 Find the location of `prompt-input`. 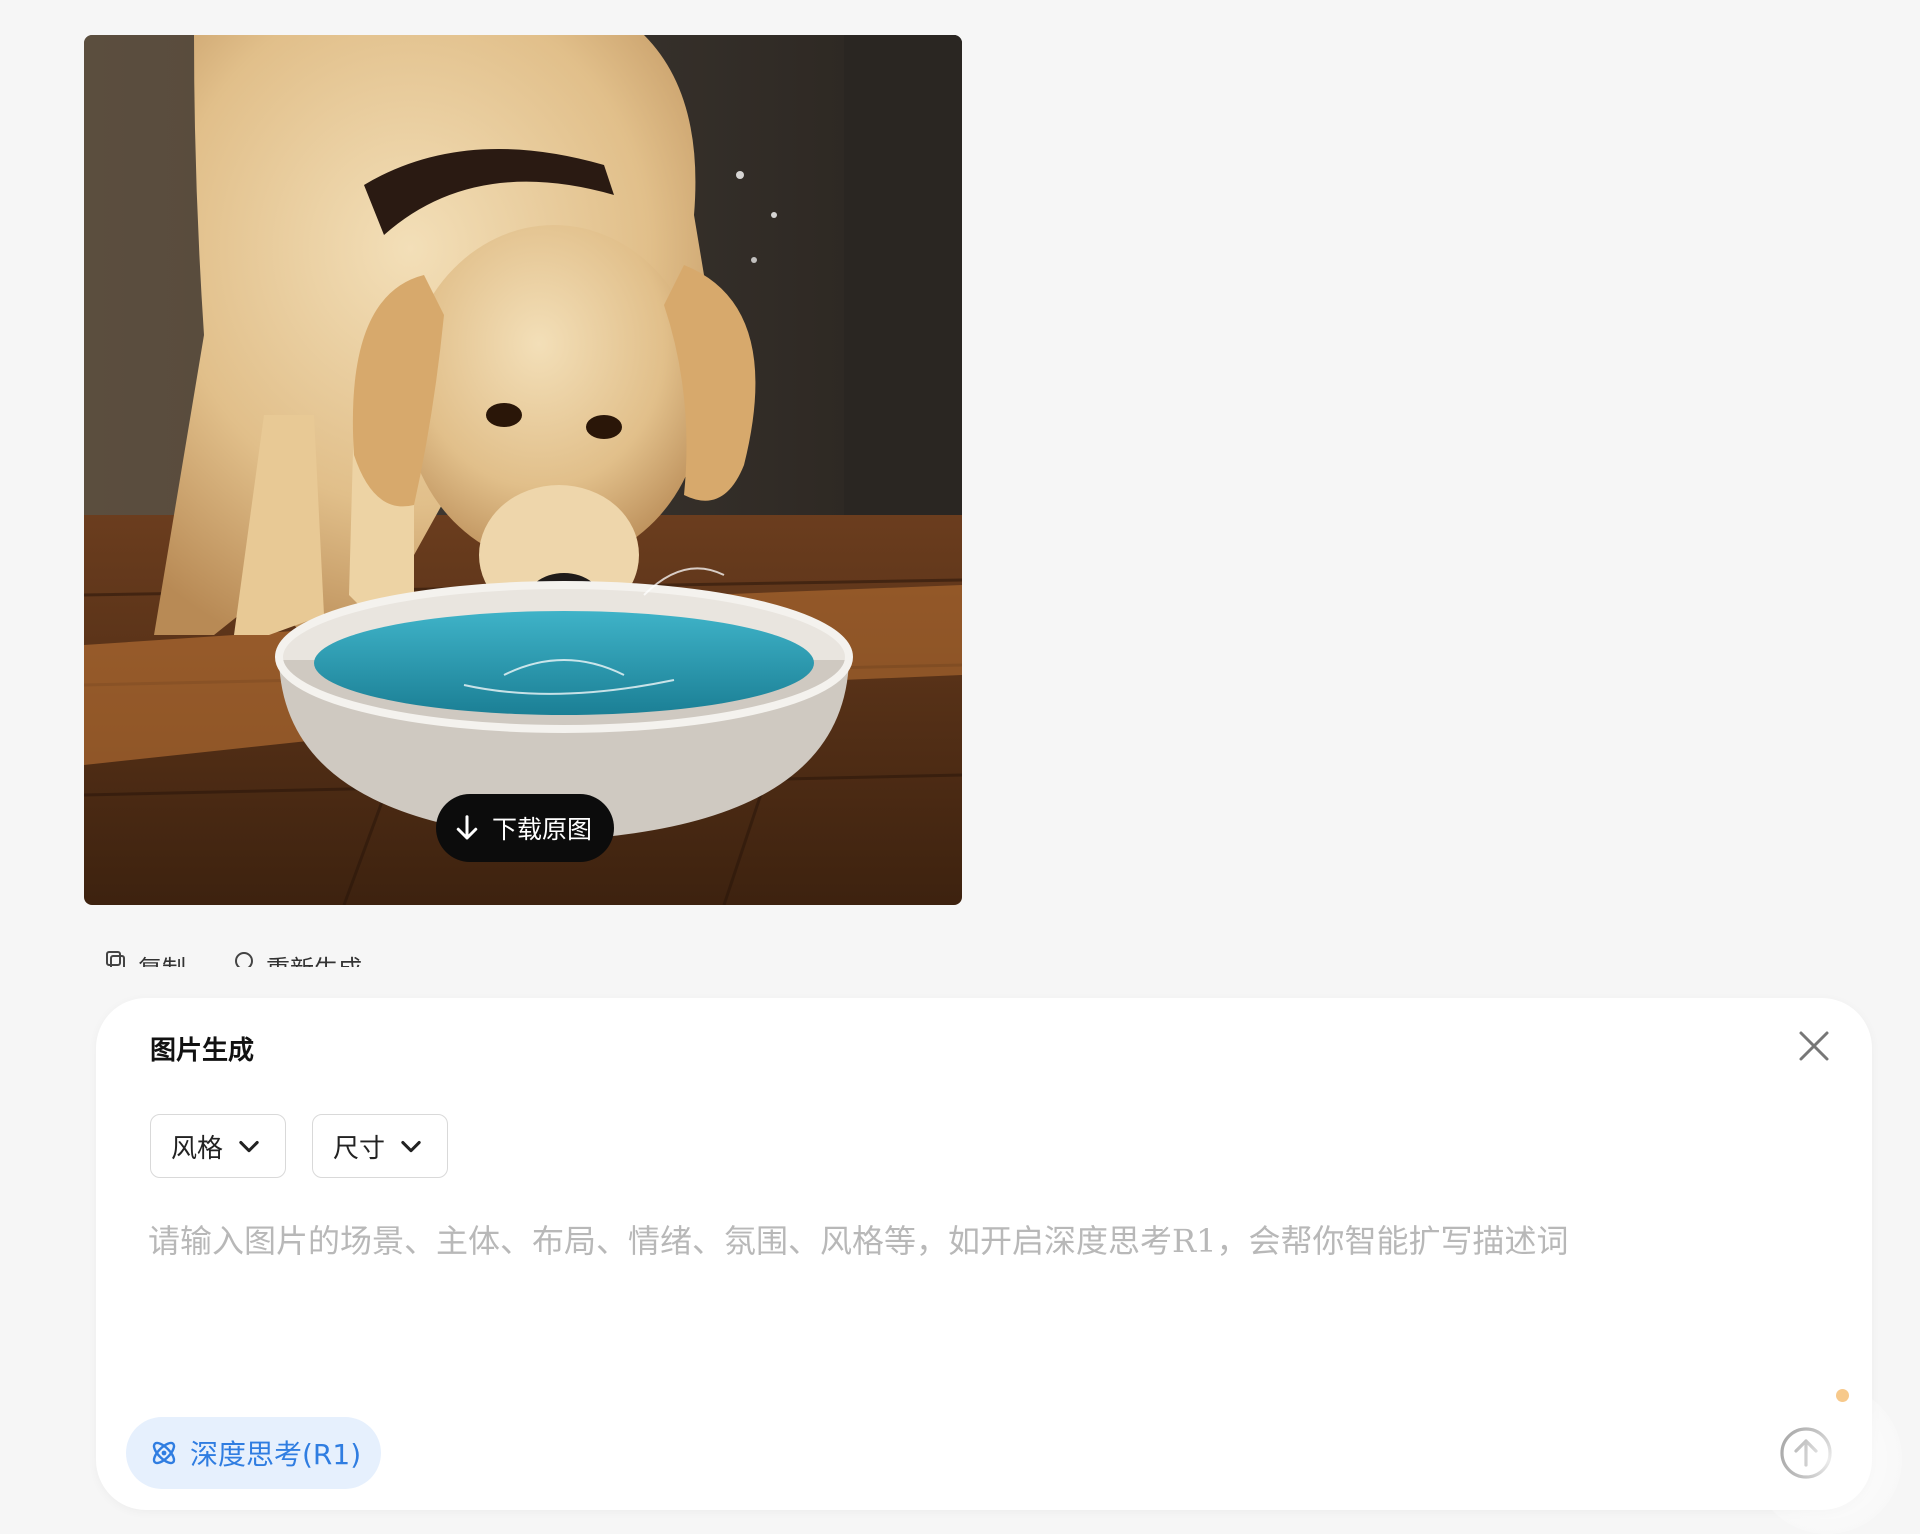

prompt-input is located at coordinates (968, 1281).